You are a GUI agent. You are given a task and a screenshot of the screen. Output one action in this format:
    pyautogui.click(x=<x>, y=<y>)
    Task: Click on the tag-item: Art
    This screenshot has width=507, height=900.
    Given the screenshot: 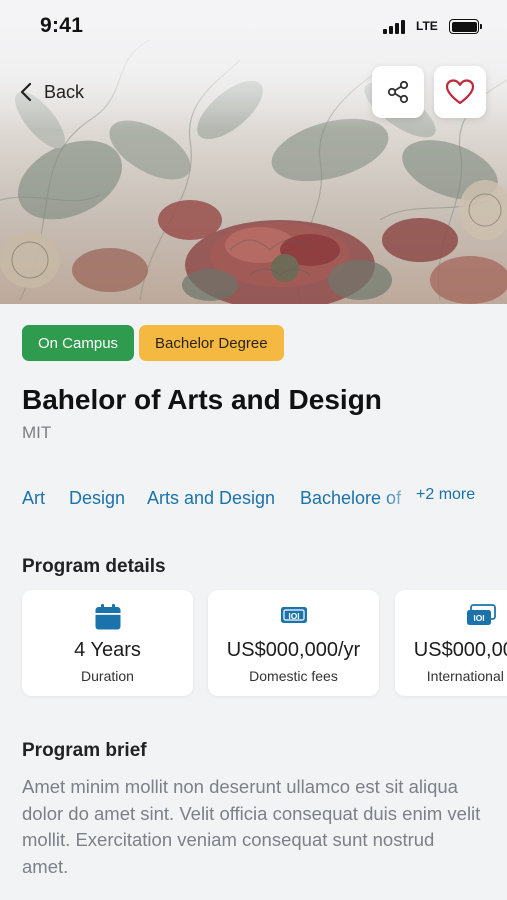 What is the action you would take?
    pyautogui.click(x=33, y=498)
    